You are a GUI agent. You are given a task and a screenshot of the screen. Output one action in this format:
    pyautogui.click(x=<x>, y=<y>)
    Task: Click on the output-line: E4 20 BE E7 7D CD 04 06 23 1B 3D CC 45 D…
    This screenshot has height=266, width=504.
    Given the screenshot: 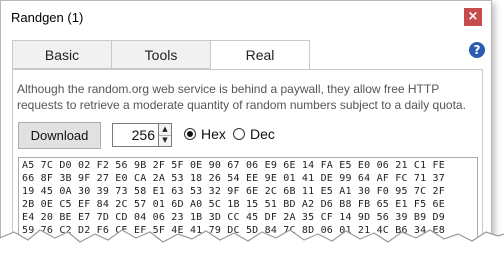 What is the action you would take?
    pyautogui.click(x=233, y=217)
    